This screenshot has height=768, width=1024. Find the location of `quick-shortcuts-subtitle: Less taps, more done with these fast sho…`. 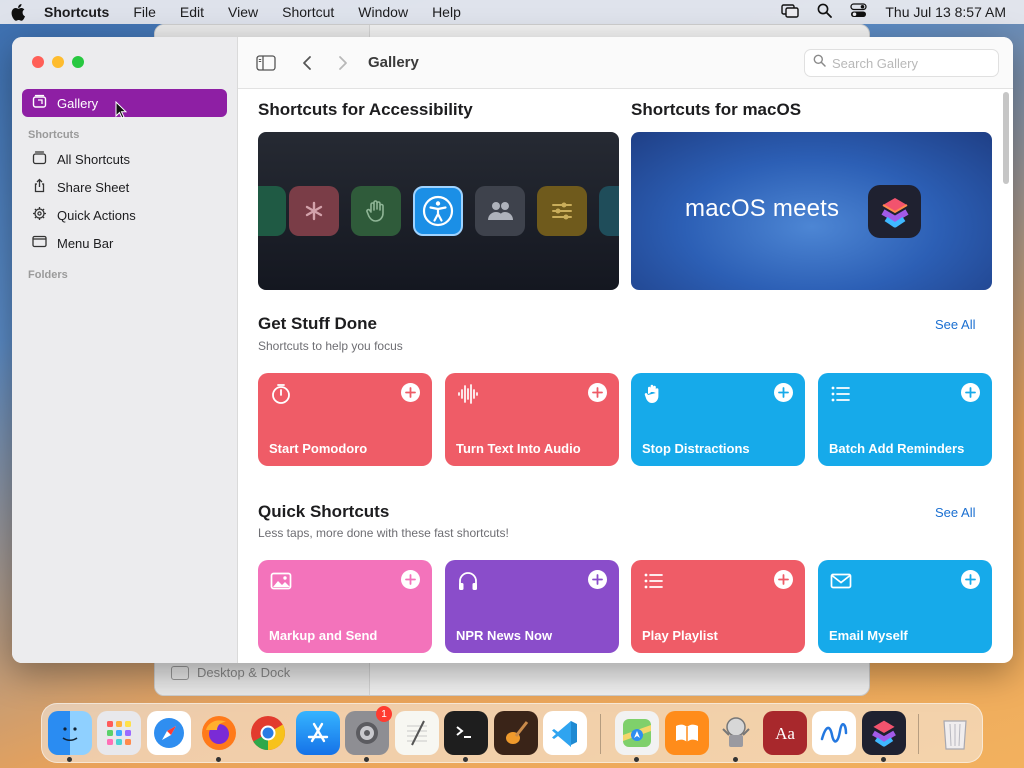

quick-shortcuts-subtitle: Less taps, more done with these fast sho… is located at coordinates (383, 533).